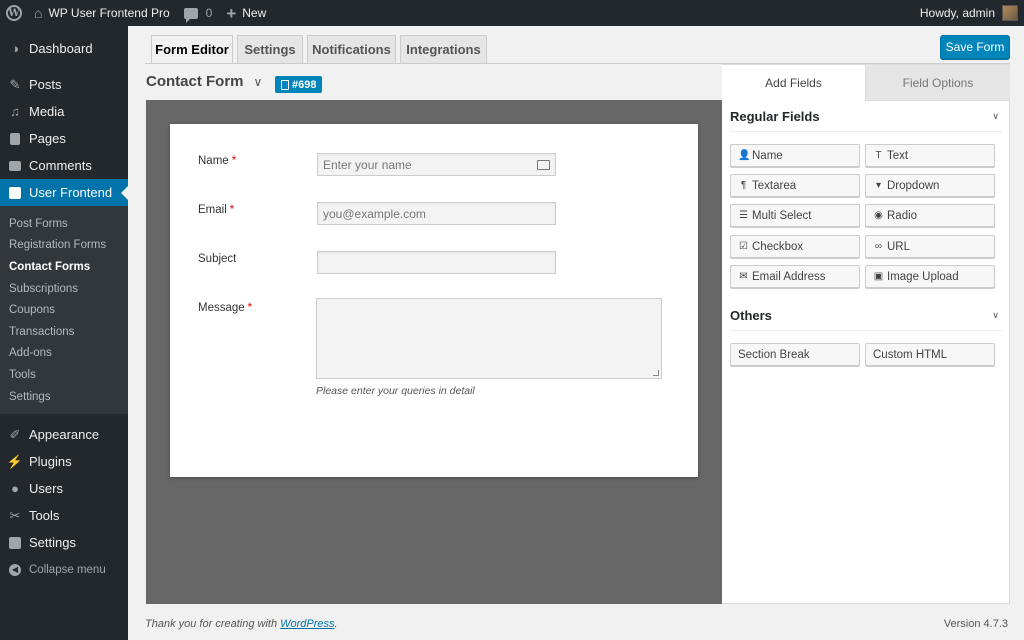 The width and height of the screenshot is (1024, 640). I want to click on add-dropdown-field-button: ▾ Dropdown, so click(930, 185).